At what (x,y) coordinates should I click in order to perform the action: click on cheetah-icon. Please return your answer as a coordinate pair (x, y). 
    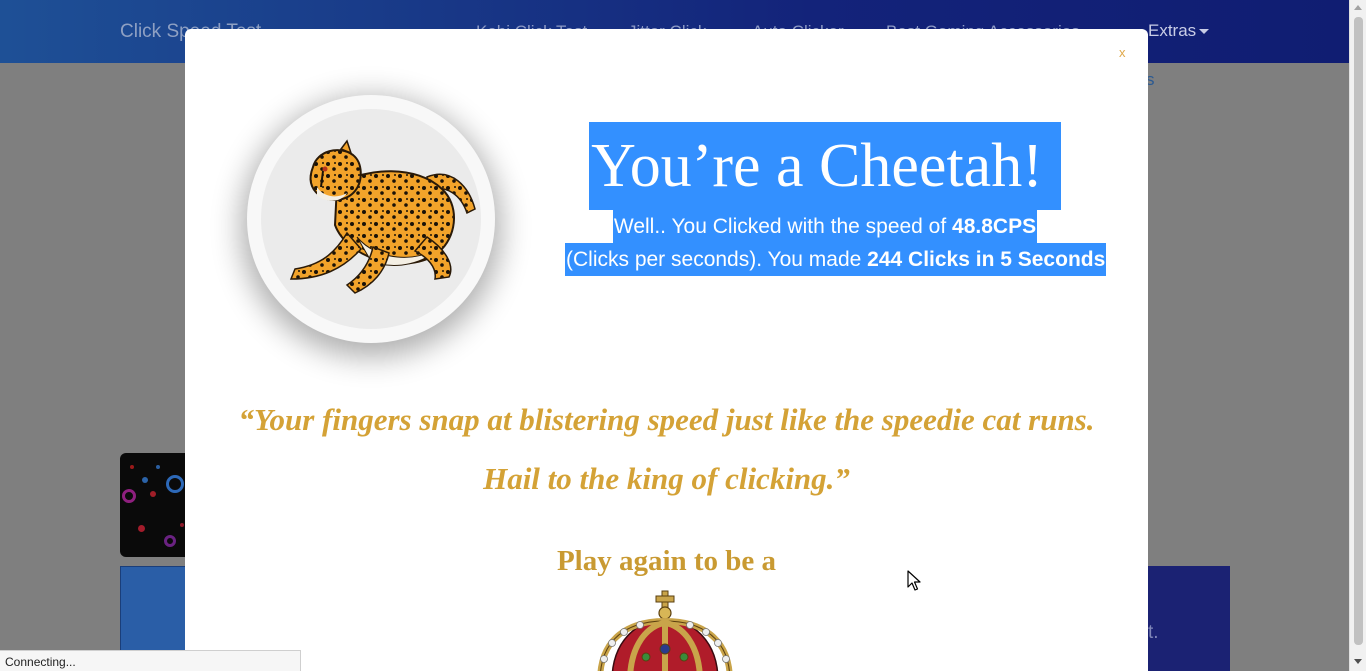
    Looking at the image, I should click on (382, 216).